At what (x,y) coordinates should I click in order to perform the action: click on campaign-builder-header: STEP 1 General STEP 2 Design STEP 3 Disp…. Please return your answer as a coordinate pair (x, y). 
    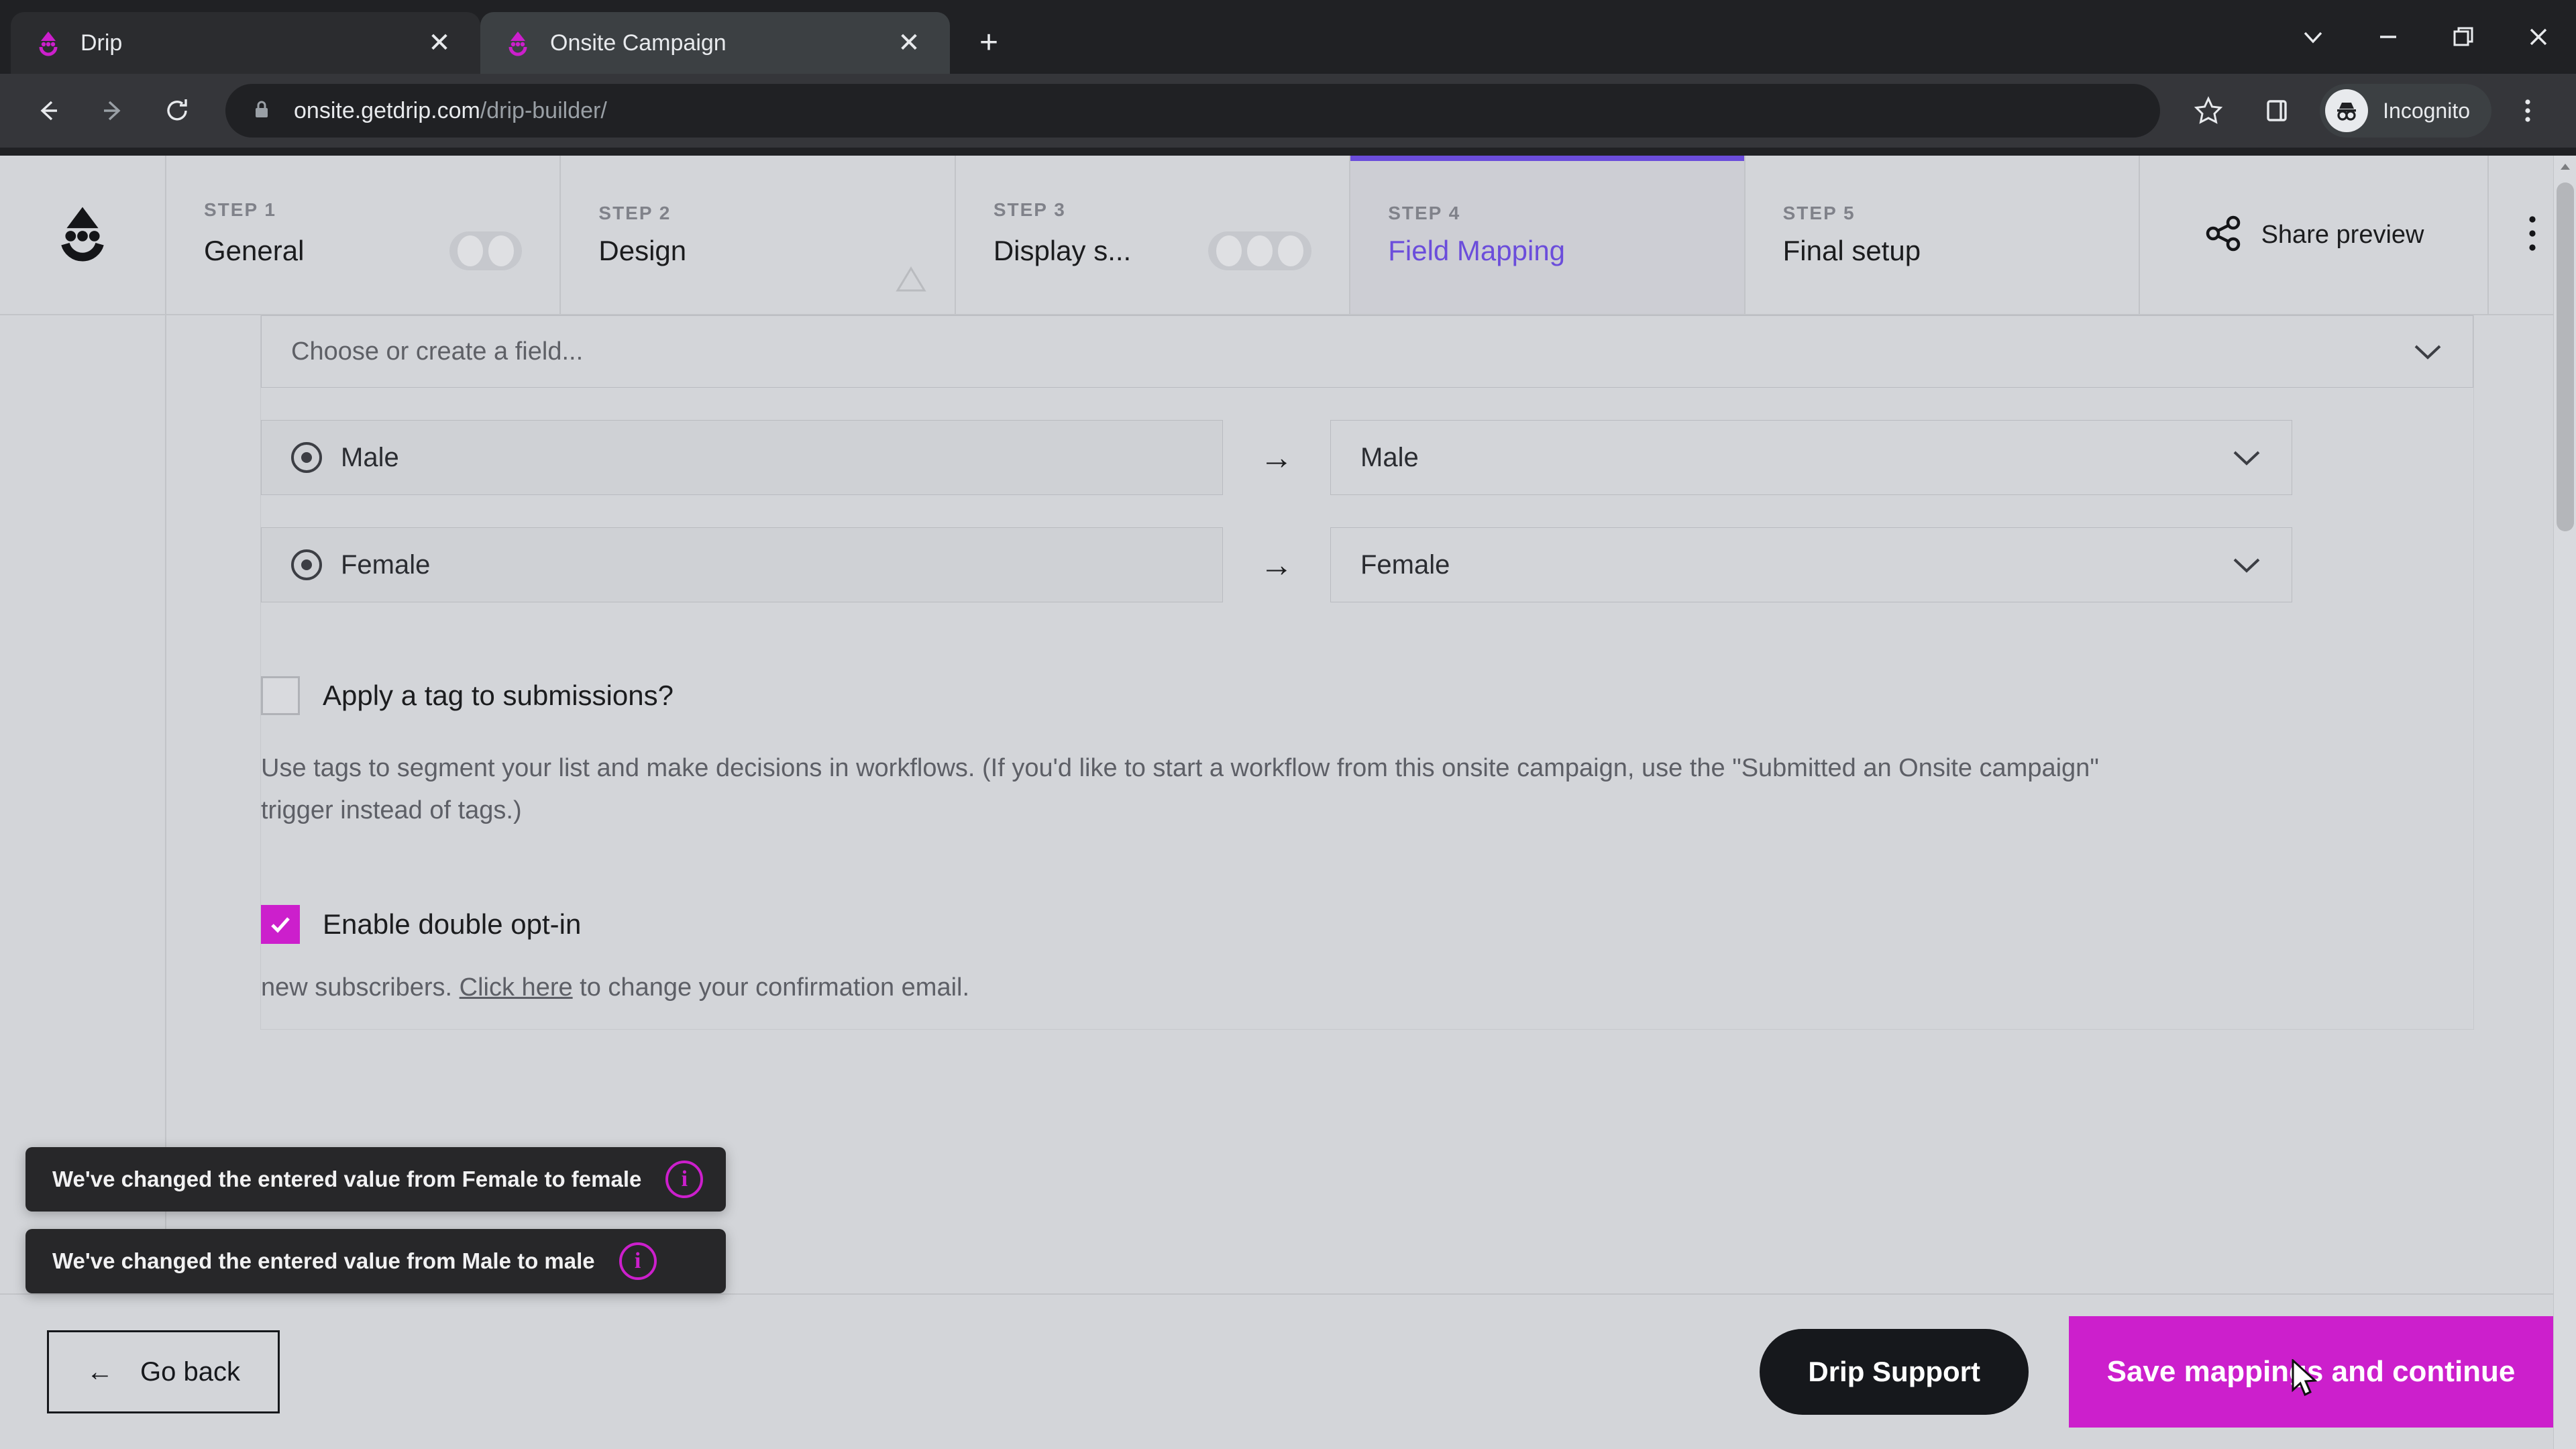
    Looking at the image, I should click on (1288, 235).